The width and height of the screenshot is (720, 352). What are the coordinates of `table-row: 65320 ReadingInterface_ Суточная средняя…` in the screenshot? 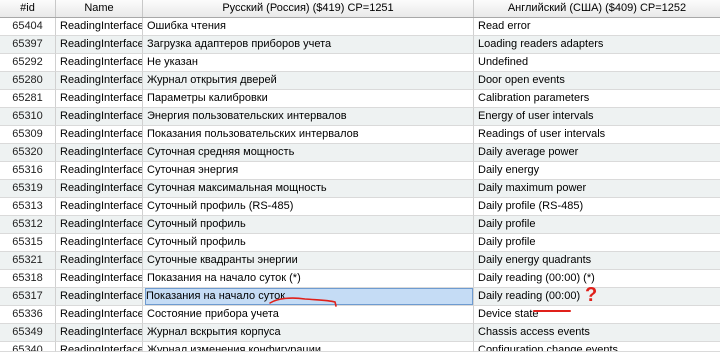 It's located at (360, 153).